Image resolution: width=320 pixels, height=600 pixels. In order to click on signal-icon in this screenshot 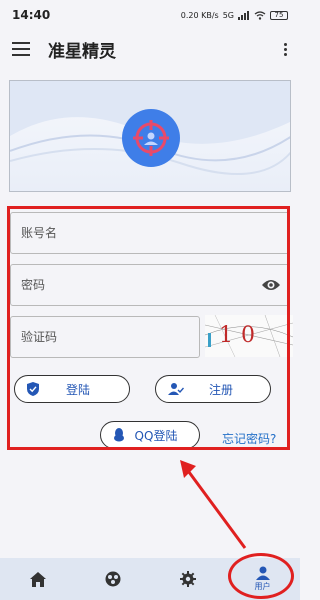, I will do `click(243, 15)`.